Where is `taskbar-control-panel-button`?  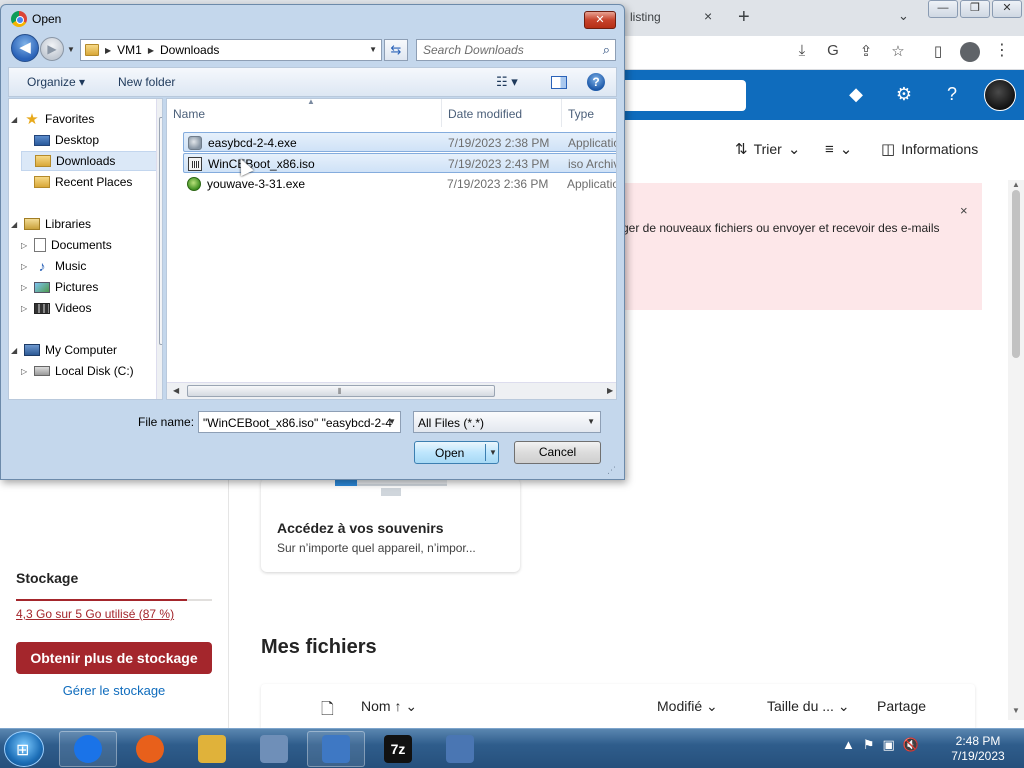
taskbar-control-panel-button is located at coordinates (336, 749).